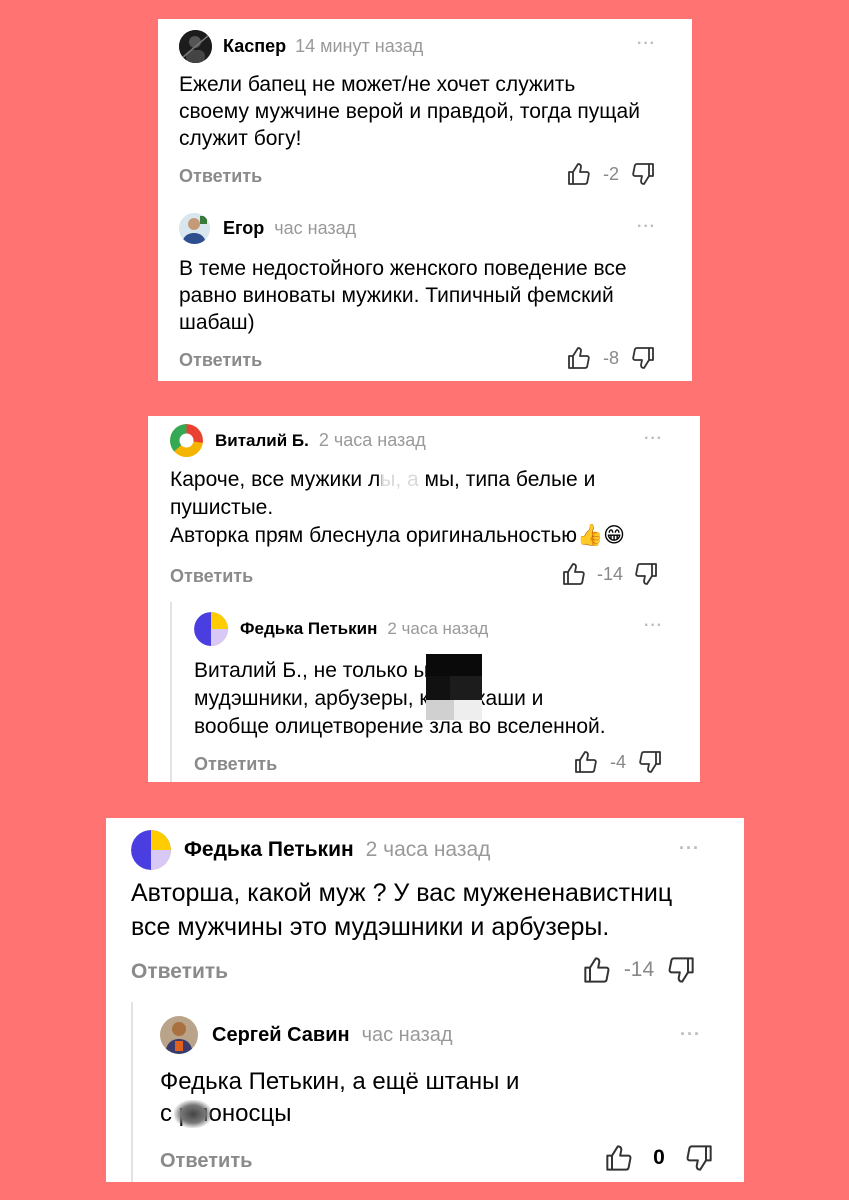 This screenshot has height=1200, width=849. What do you see at coordinates (340, 1097) in the screenshot?
I see `comment-text: Федька Петькин, а ещё штаны и с рмоносцы` at bounding box center [340, 1097].